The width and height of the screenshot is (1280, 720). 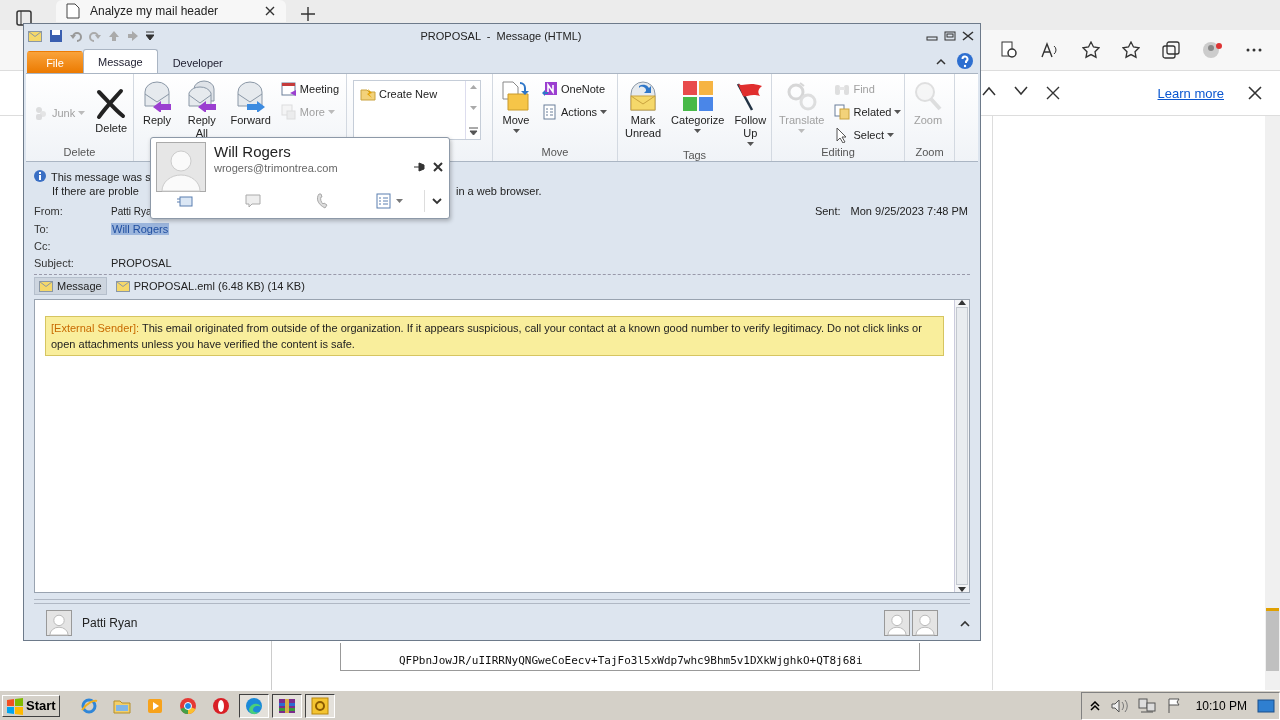 What do you see at coordinates (1173, 705) in the screenshot?
I see `flag-icon` at bounding box center [1173, 705].